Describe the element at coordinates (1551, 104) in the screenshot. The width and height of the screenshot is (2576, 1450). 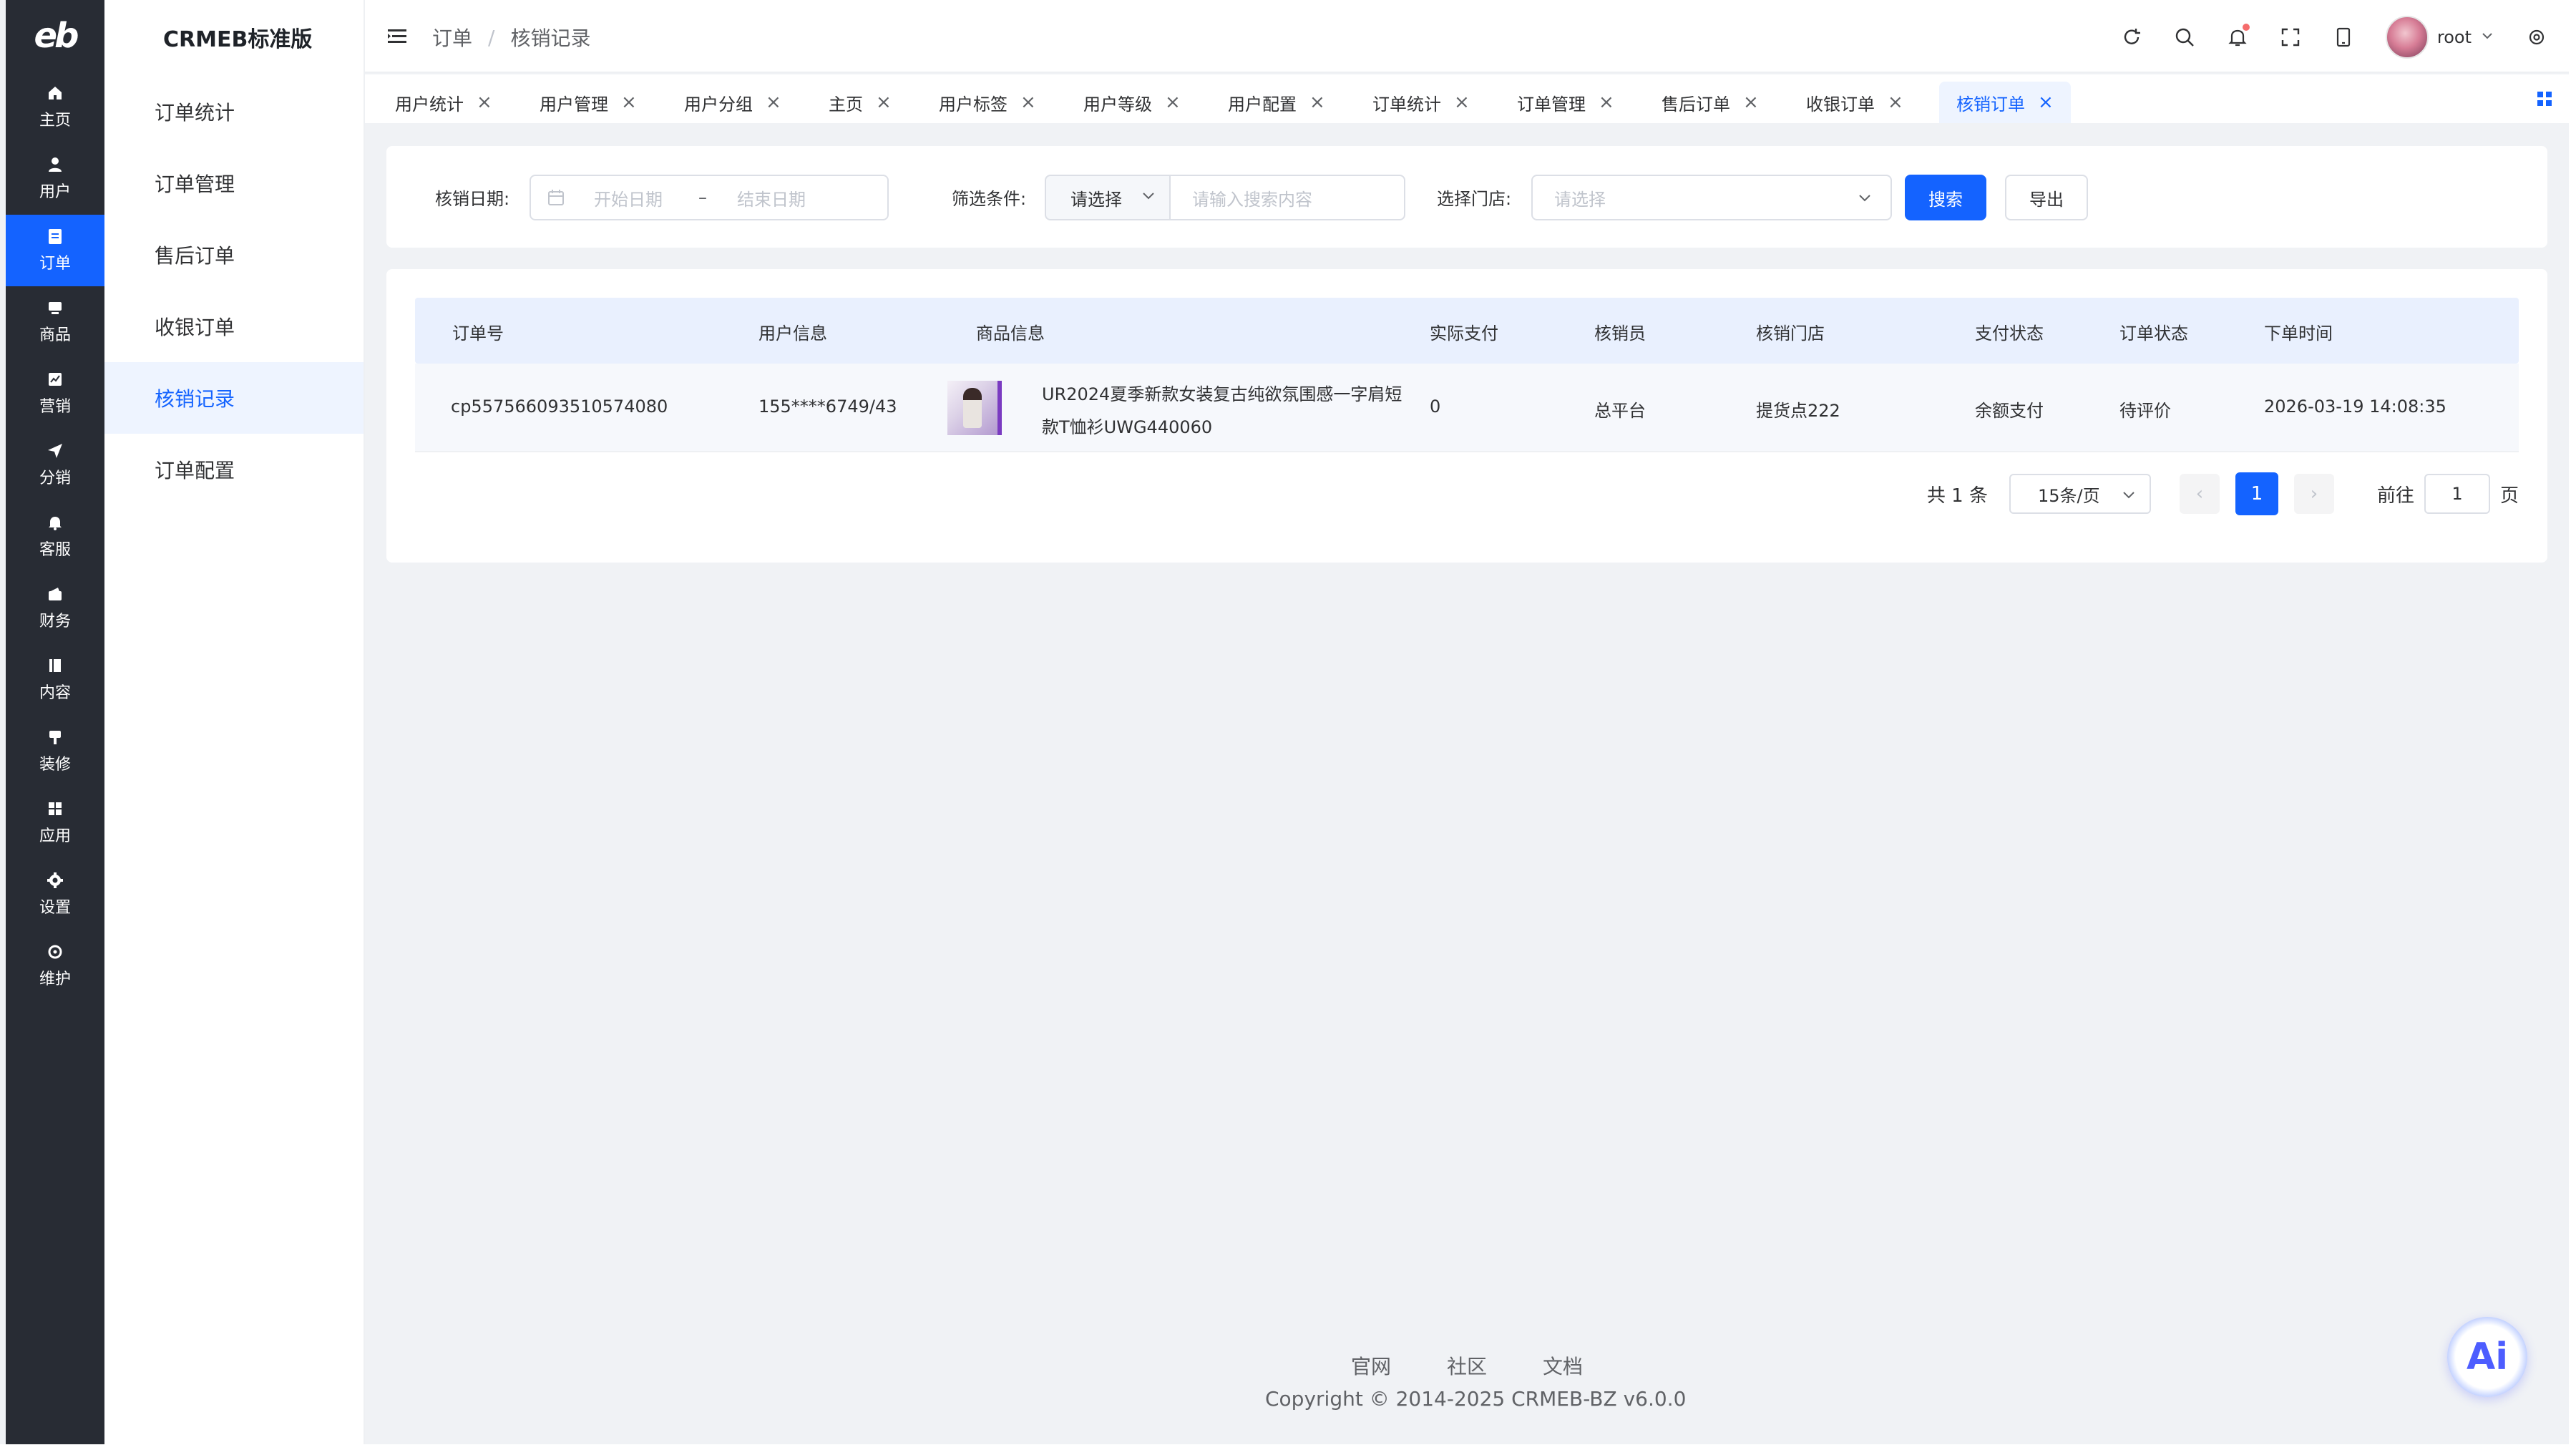
I see `tab-label: 订单管理` at that location.